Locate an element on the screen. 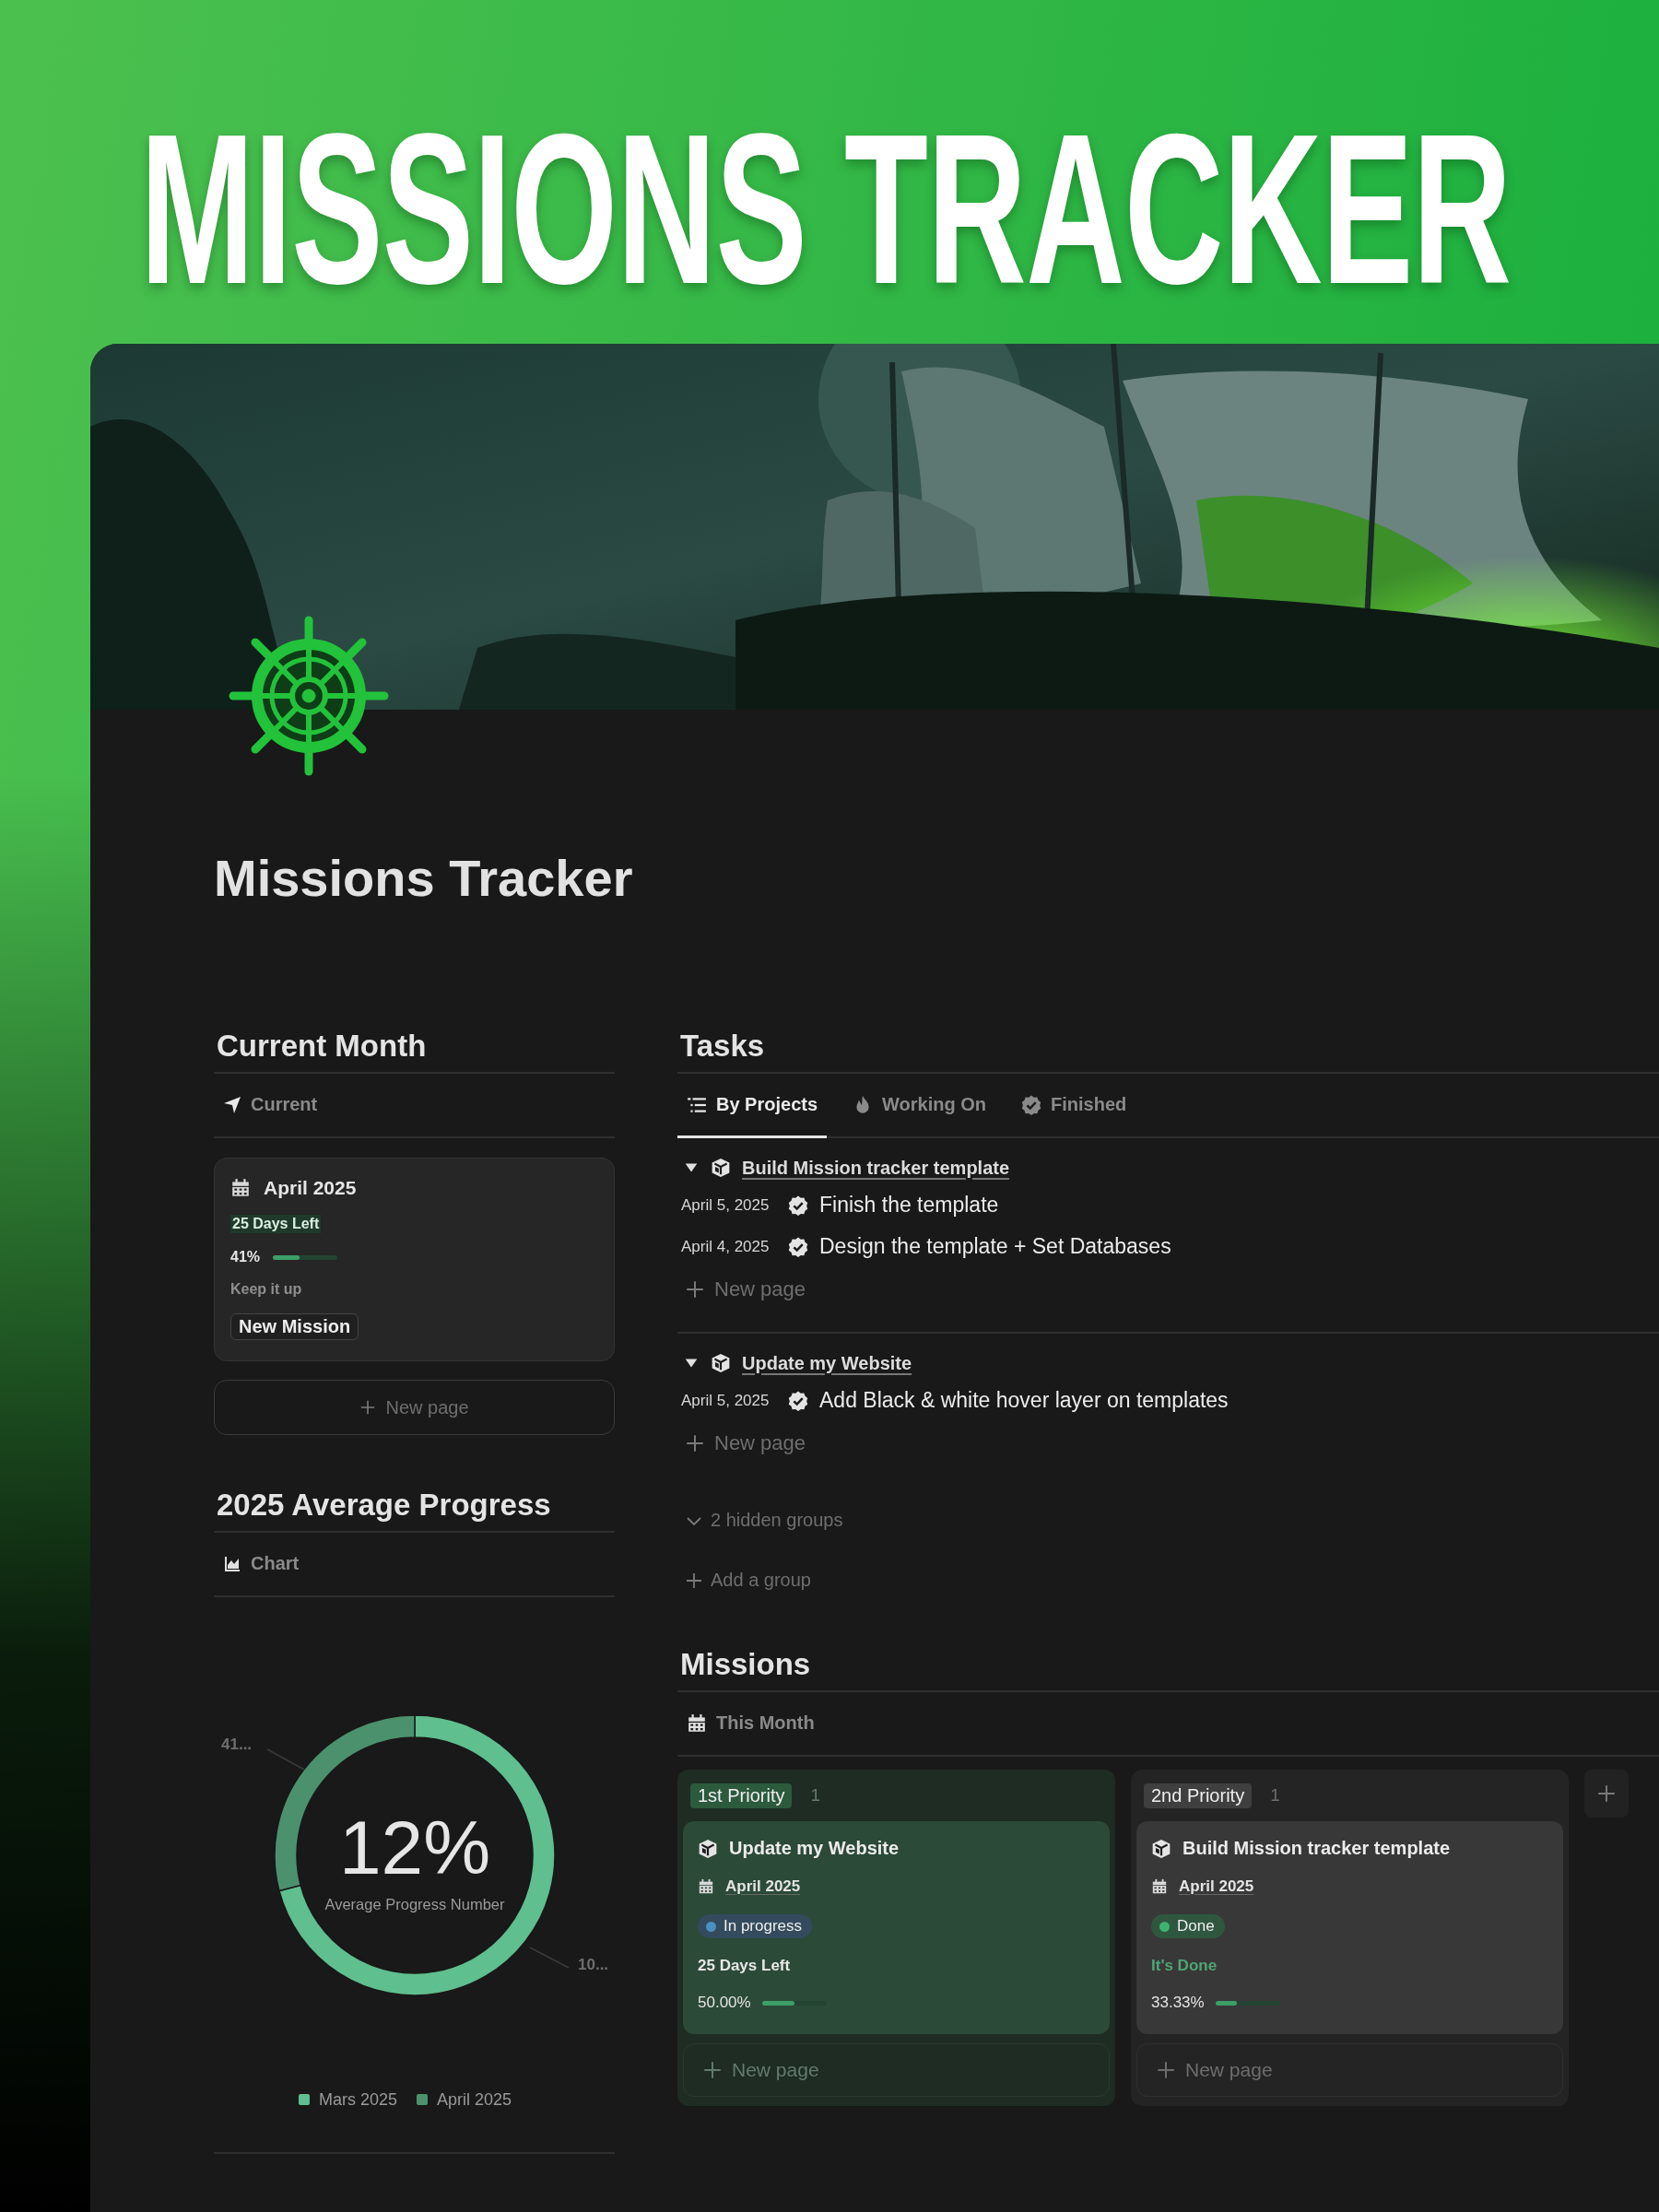 Image resolution: width=1659 pixels, height=2212 pixels. new-mission-button: New Mission is located at coordinates (294, 1326).